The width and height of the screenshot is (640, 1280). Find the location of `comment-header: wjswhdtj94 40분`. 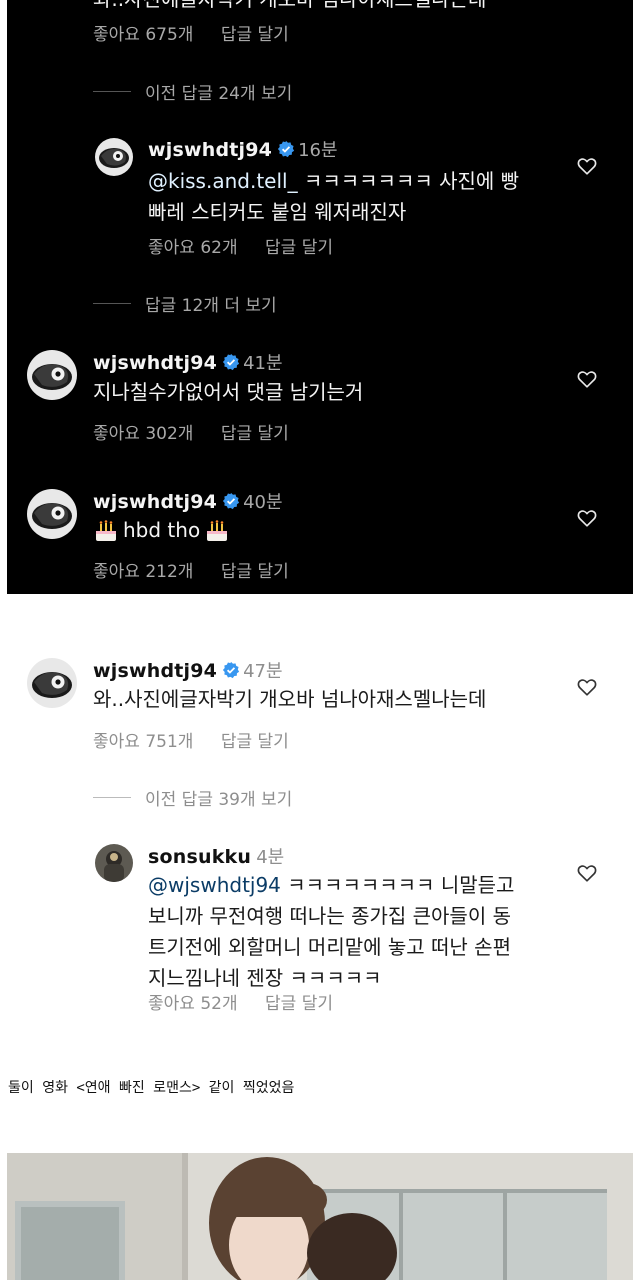

comment-header: wjswhdtj94 40분 is located at coordinates (188, 501).